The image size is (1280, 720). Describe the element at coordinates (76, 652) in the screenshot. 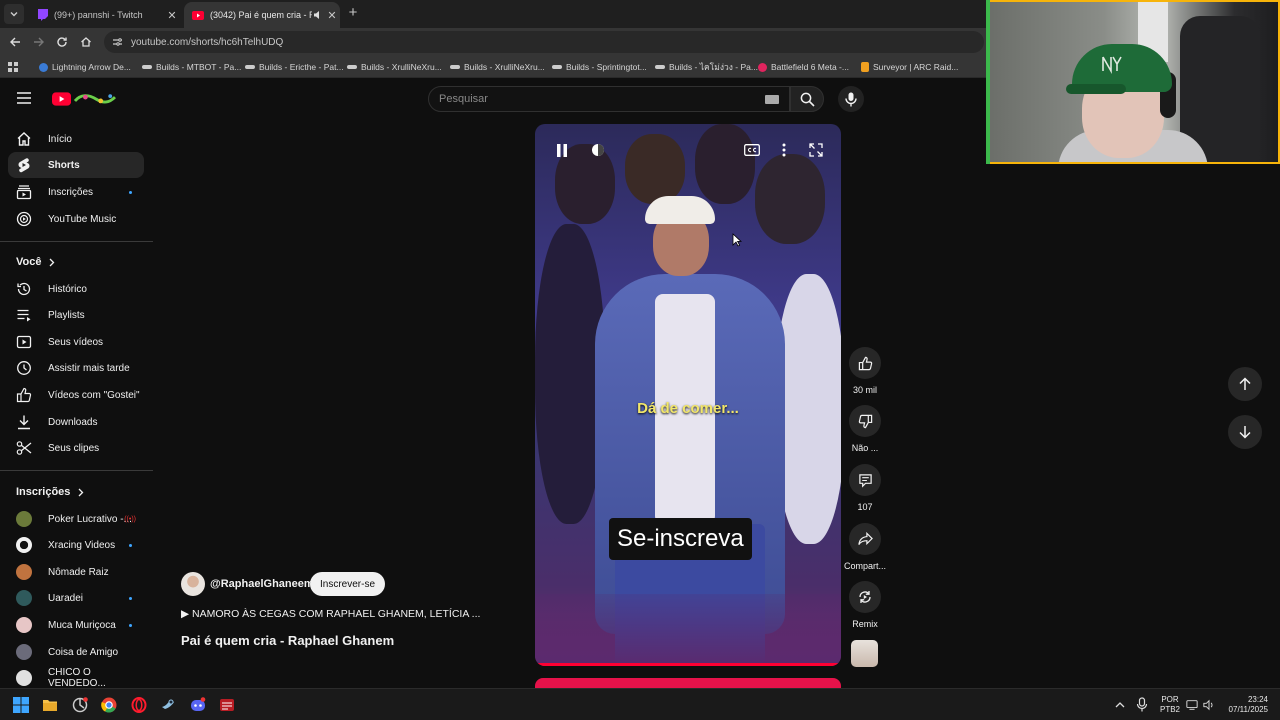

I see `subscription-channel: Coisa de Amigo` at that location.